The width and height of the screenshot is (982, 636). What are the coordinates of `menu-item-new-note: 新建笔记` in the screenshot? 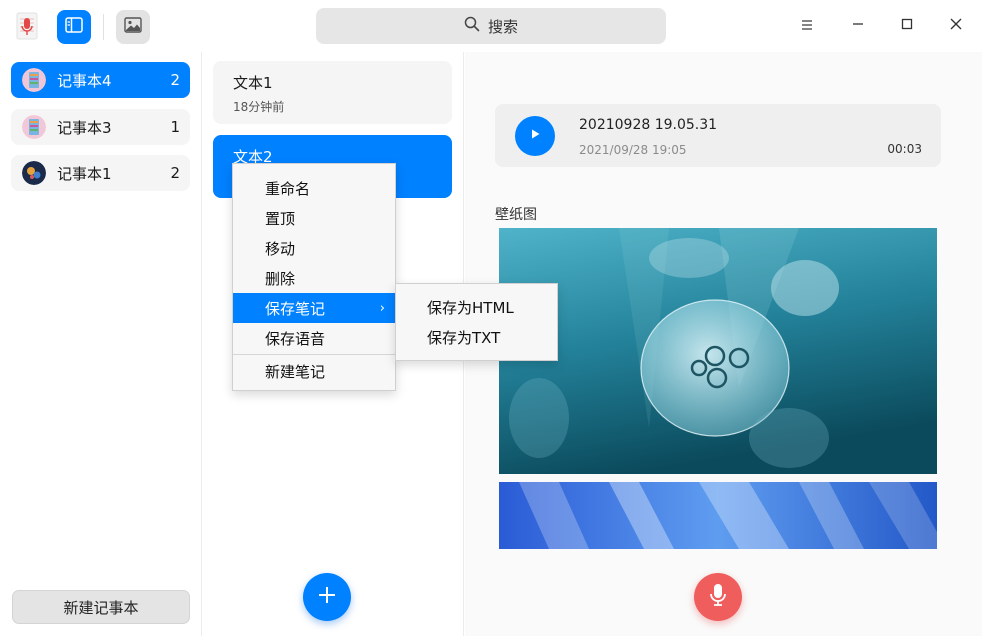 It's located at (314, 371).